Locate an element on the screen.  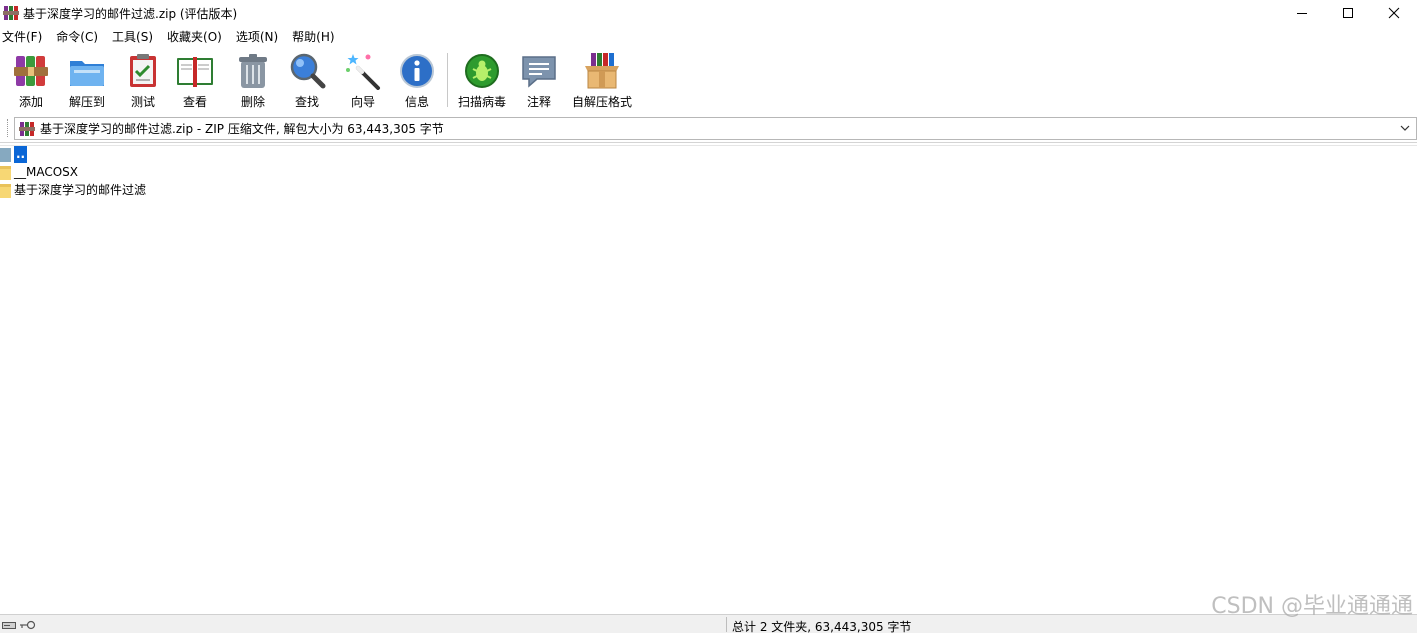
trash-icon is located at coordinates (253, 71).